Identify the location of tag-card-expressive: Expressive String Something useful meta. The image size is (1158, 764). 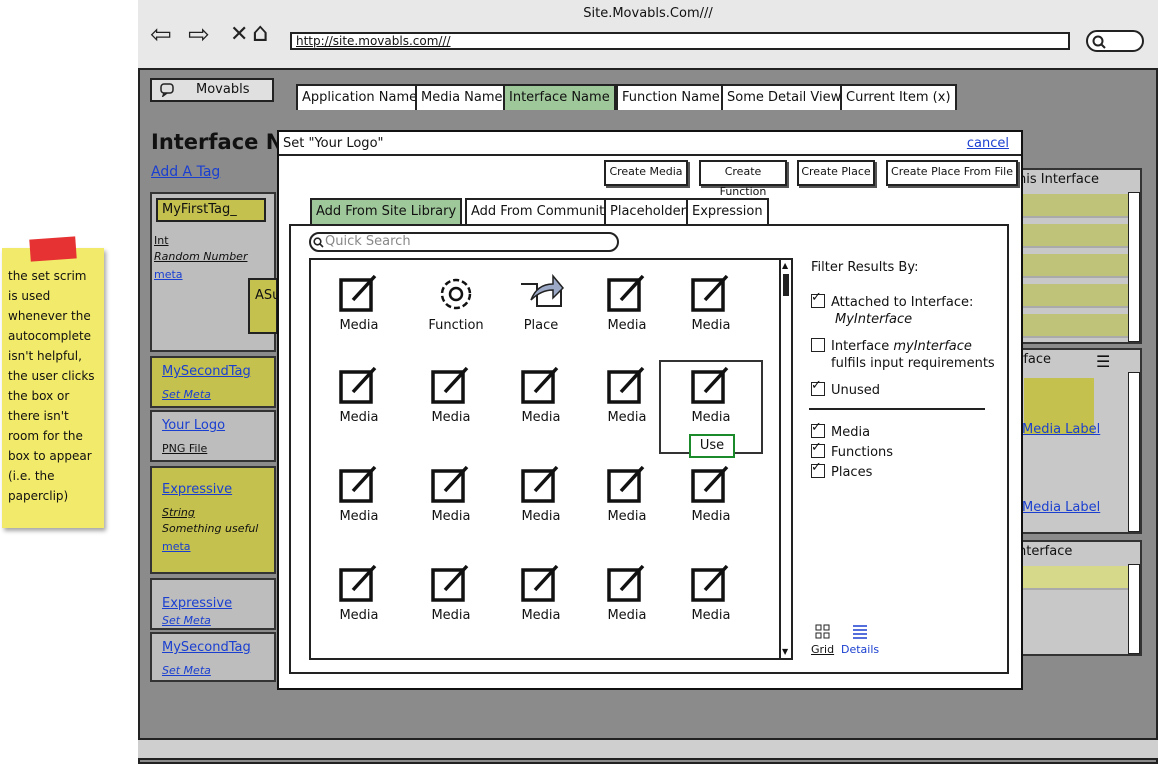
(213, 520).